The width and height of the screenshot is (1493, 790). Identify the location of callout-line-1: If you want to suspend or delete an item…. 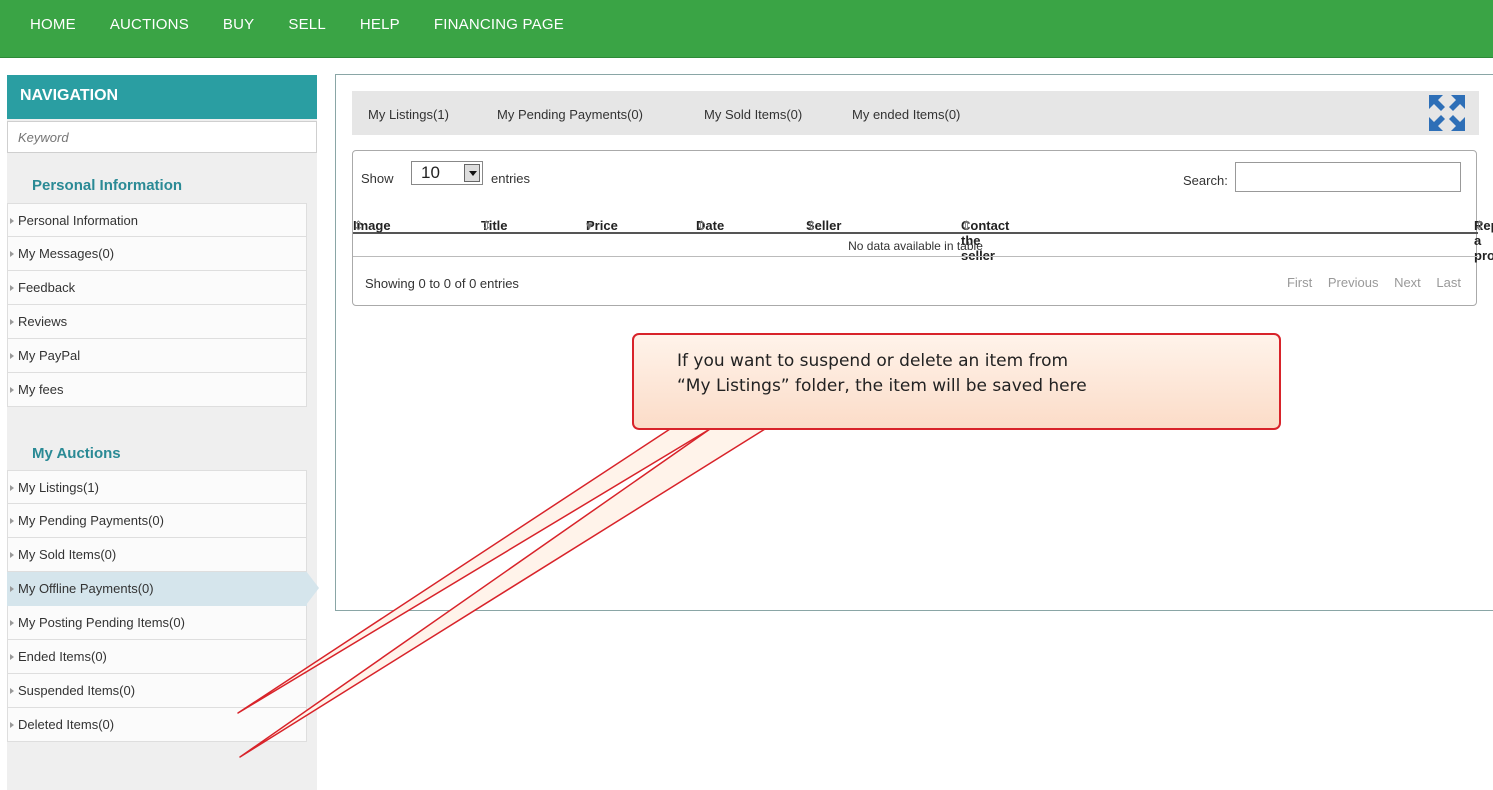
(873, 361).